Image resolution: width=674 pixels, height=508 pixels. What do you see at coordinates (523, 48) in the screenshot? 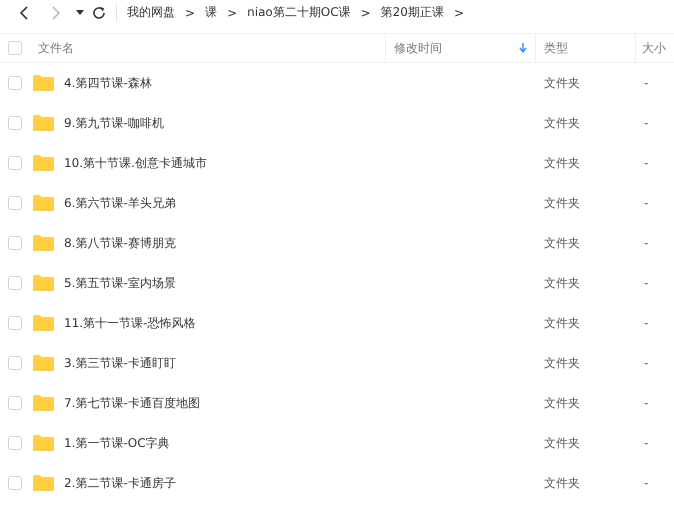
I see `sort-arrow-icon` at bounding box center [523, 48].